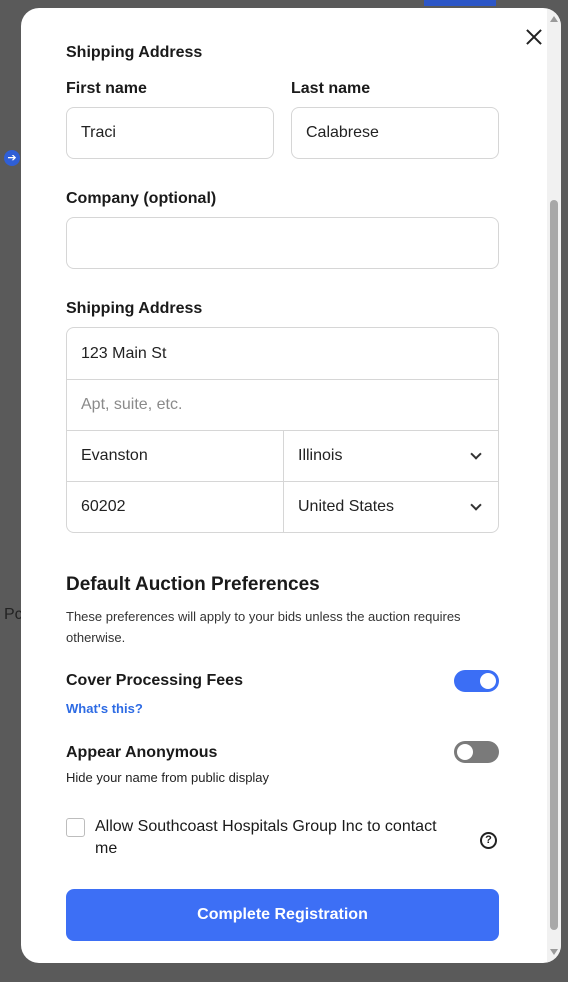 This screenshot has width=568, height=982. Describe the element at coordinates (106, 88) in the screenshot. I see `first-name-label: First name` at that location.